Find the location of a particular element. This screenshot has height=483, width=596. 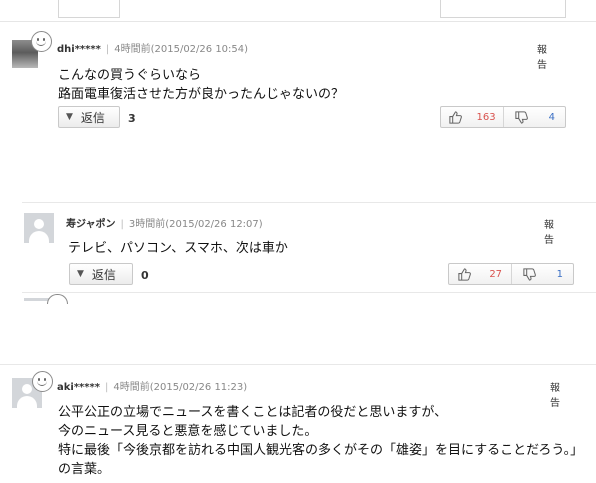

username: aki***** is located at coordinates (78, 387).